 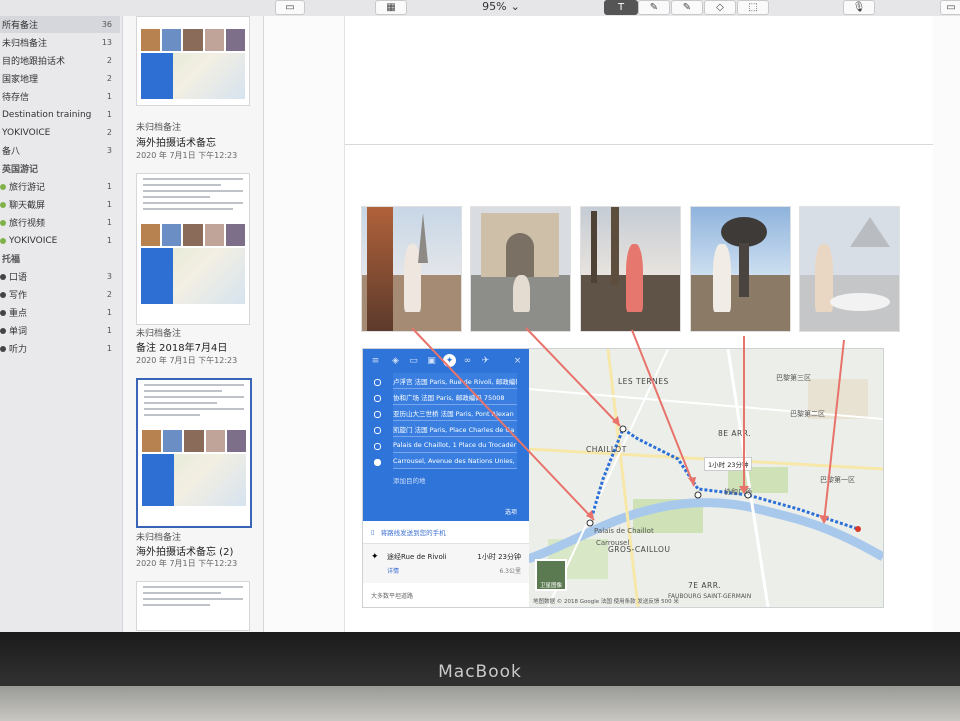 I want to click on zoom-dropdown: 95% ⌄, so click(x=501, y=6).